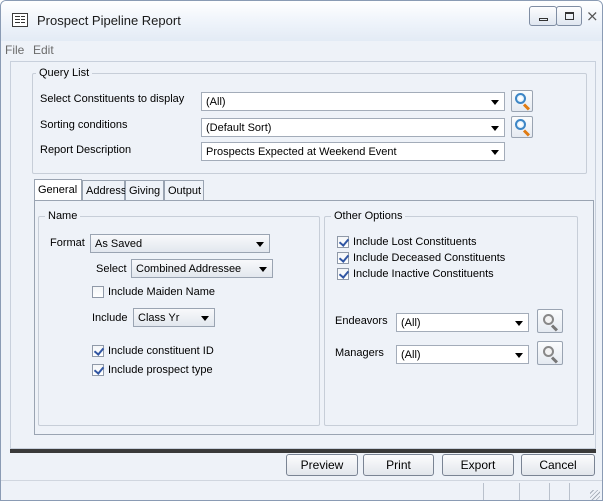 This screenshot has height=501, width=603. What do you see at coordinates (58, 190) in the screenshot?
I see `tab-general: General` at bounding box center [58, 190].